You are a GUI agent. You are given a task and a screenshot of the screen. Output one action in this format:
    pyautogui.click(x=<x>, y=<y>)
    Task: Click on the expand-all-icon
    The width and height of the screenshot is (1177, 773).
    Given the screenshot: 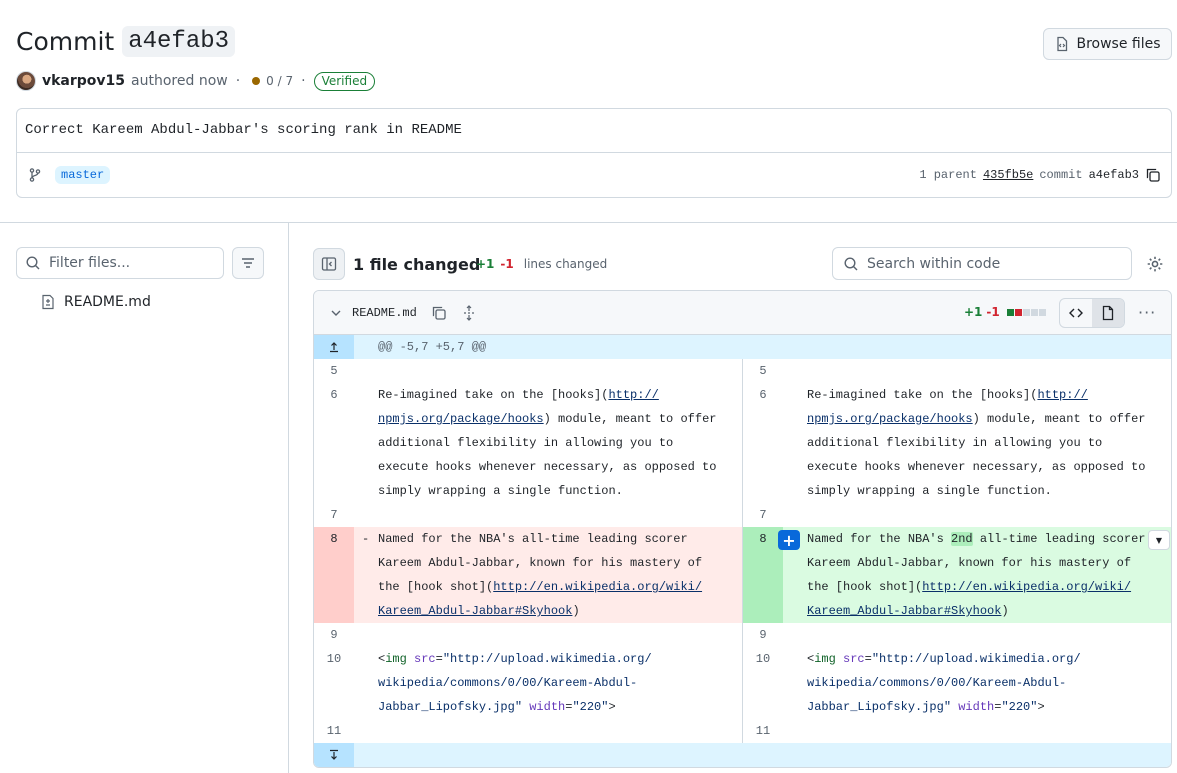 What is the action you would take?
    pyautogui.click(x=469, y=312)
    